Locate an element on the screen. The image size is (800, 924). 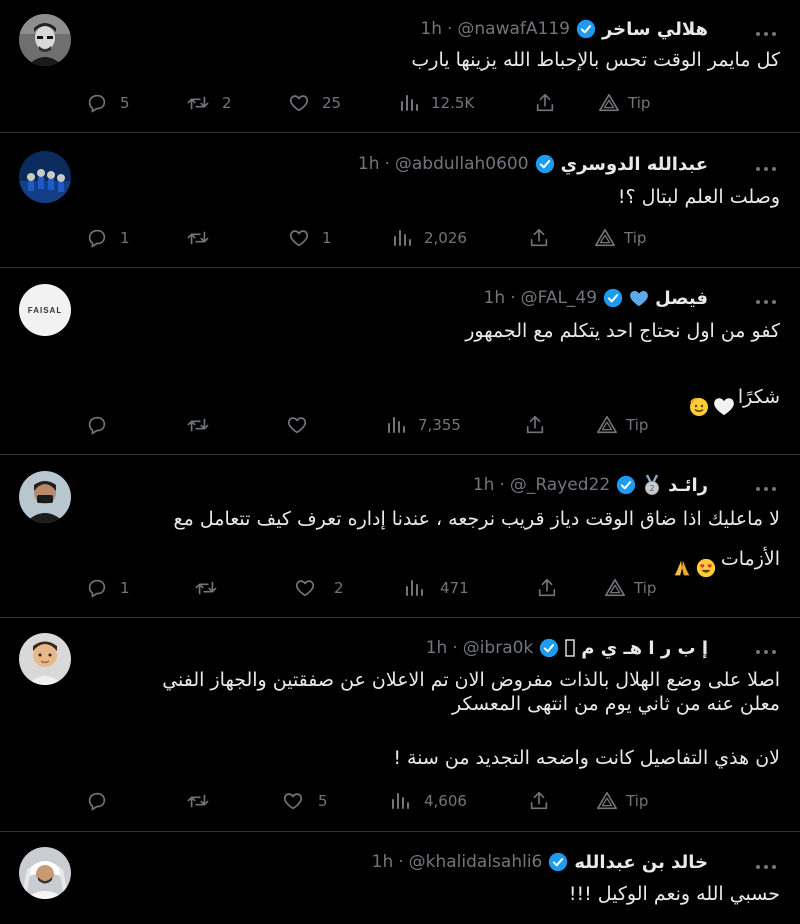
like-button: 2 is located at coordinates (319, 588).